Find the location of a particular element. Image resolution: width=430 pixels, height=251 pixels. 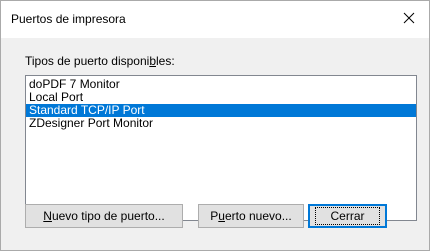

close-button is located at coordinates (409, 19).